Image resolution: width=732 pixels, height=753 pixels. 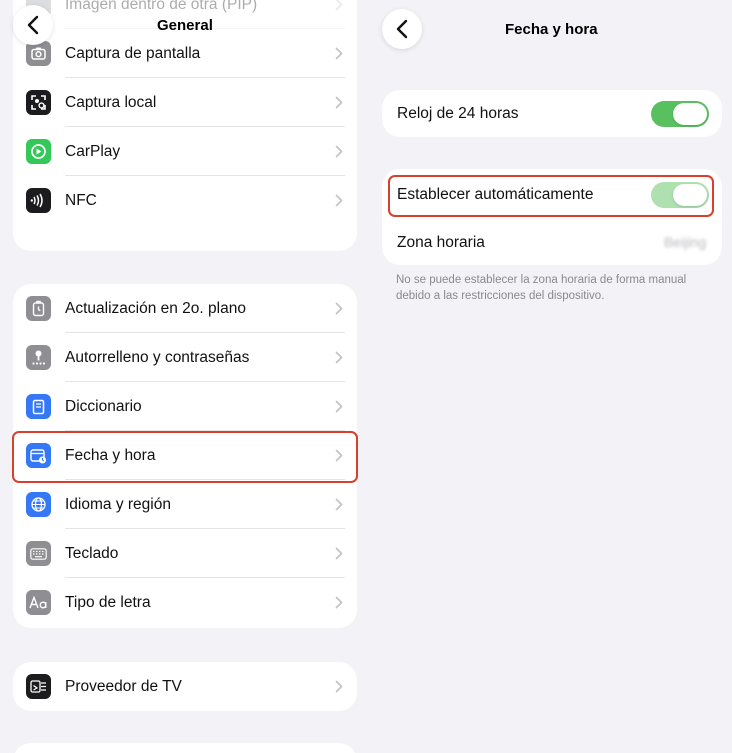 I want to click on clock-24h-label: Reloj de 24 horas, so click(x=458, y=113).